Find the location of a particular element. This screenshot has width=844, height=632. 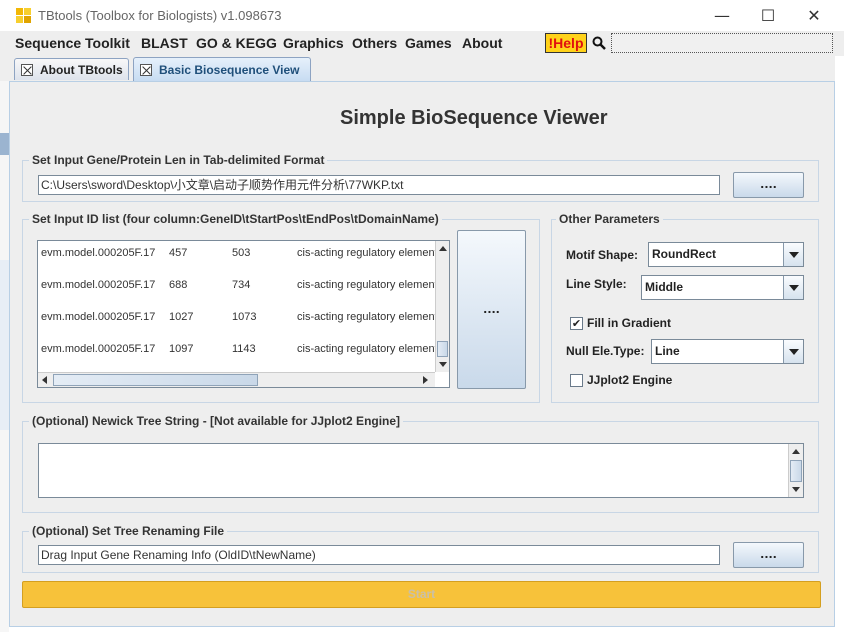

tab-about-tbtools: About TBtools is located at coordinates (71, 69).